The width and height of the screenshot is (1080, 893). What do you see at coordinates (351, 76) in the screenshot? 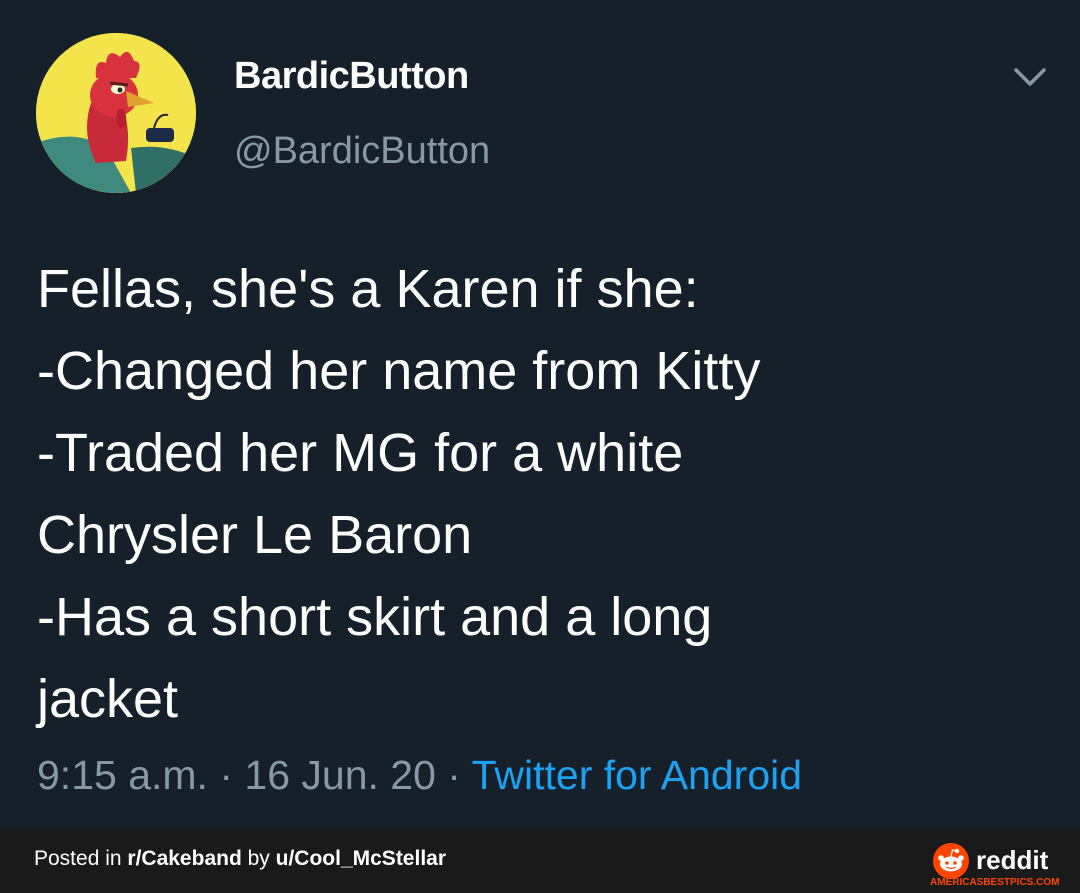
I see `display-name: BardicButton` at bounding box center [351, 76].